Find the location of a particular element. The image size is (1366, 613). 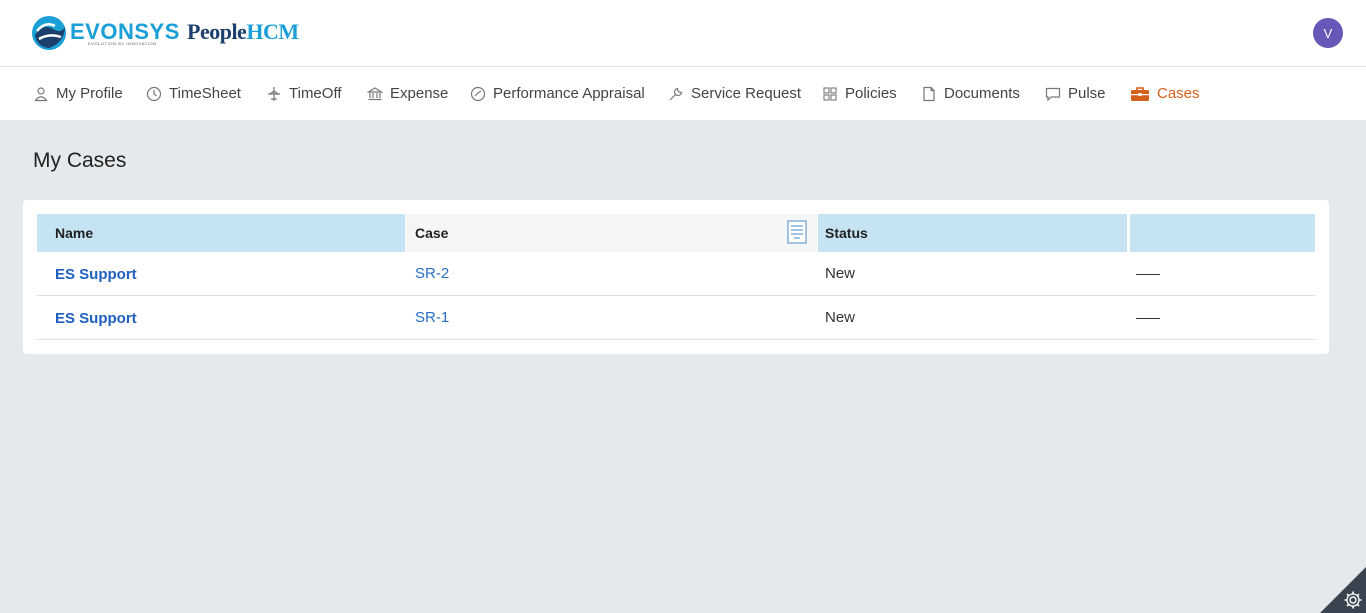

nav-item-cases: Cases is located at coordinates (1165, 93).